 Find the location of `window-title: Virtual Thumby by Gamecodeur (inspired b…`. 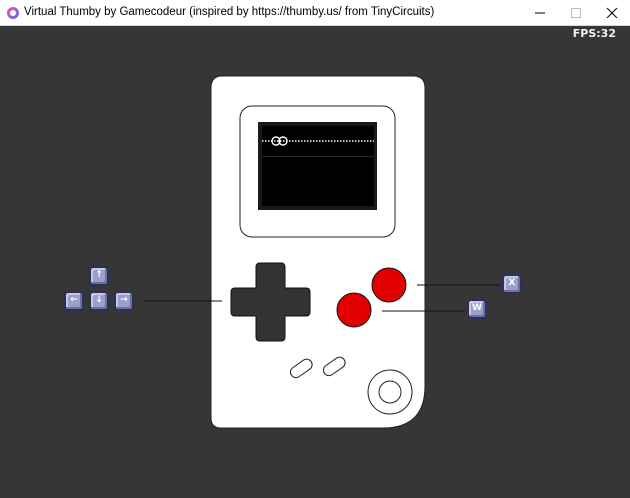

window-title: Virtual Thumby by Gamecodeur (inspired b… is located at coordinates (229, 12).